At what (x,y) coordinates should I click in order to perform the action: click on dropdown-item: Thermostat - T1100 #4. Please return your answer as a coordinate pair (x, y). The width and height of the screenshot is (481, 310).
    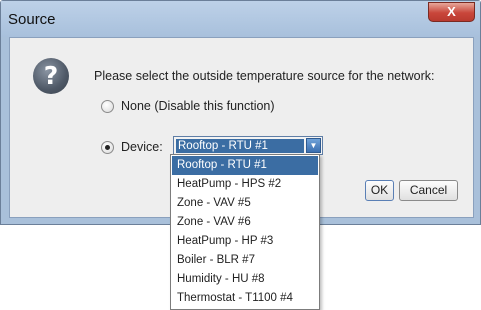
    Looking at the image, I should click on (245, 298).